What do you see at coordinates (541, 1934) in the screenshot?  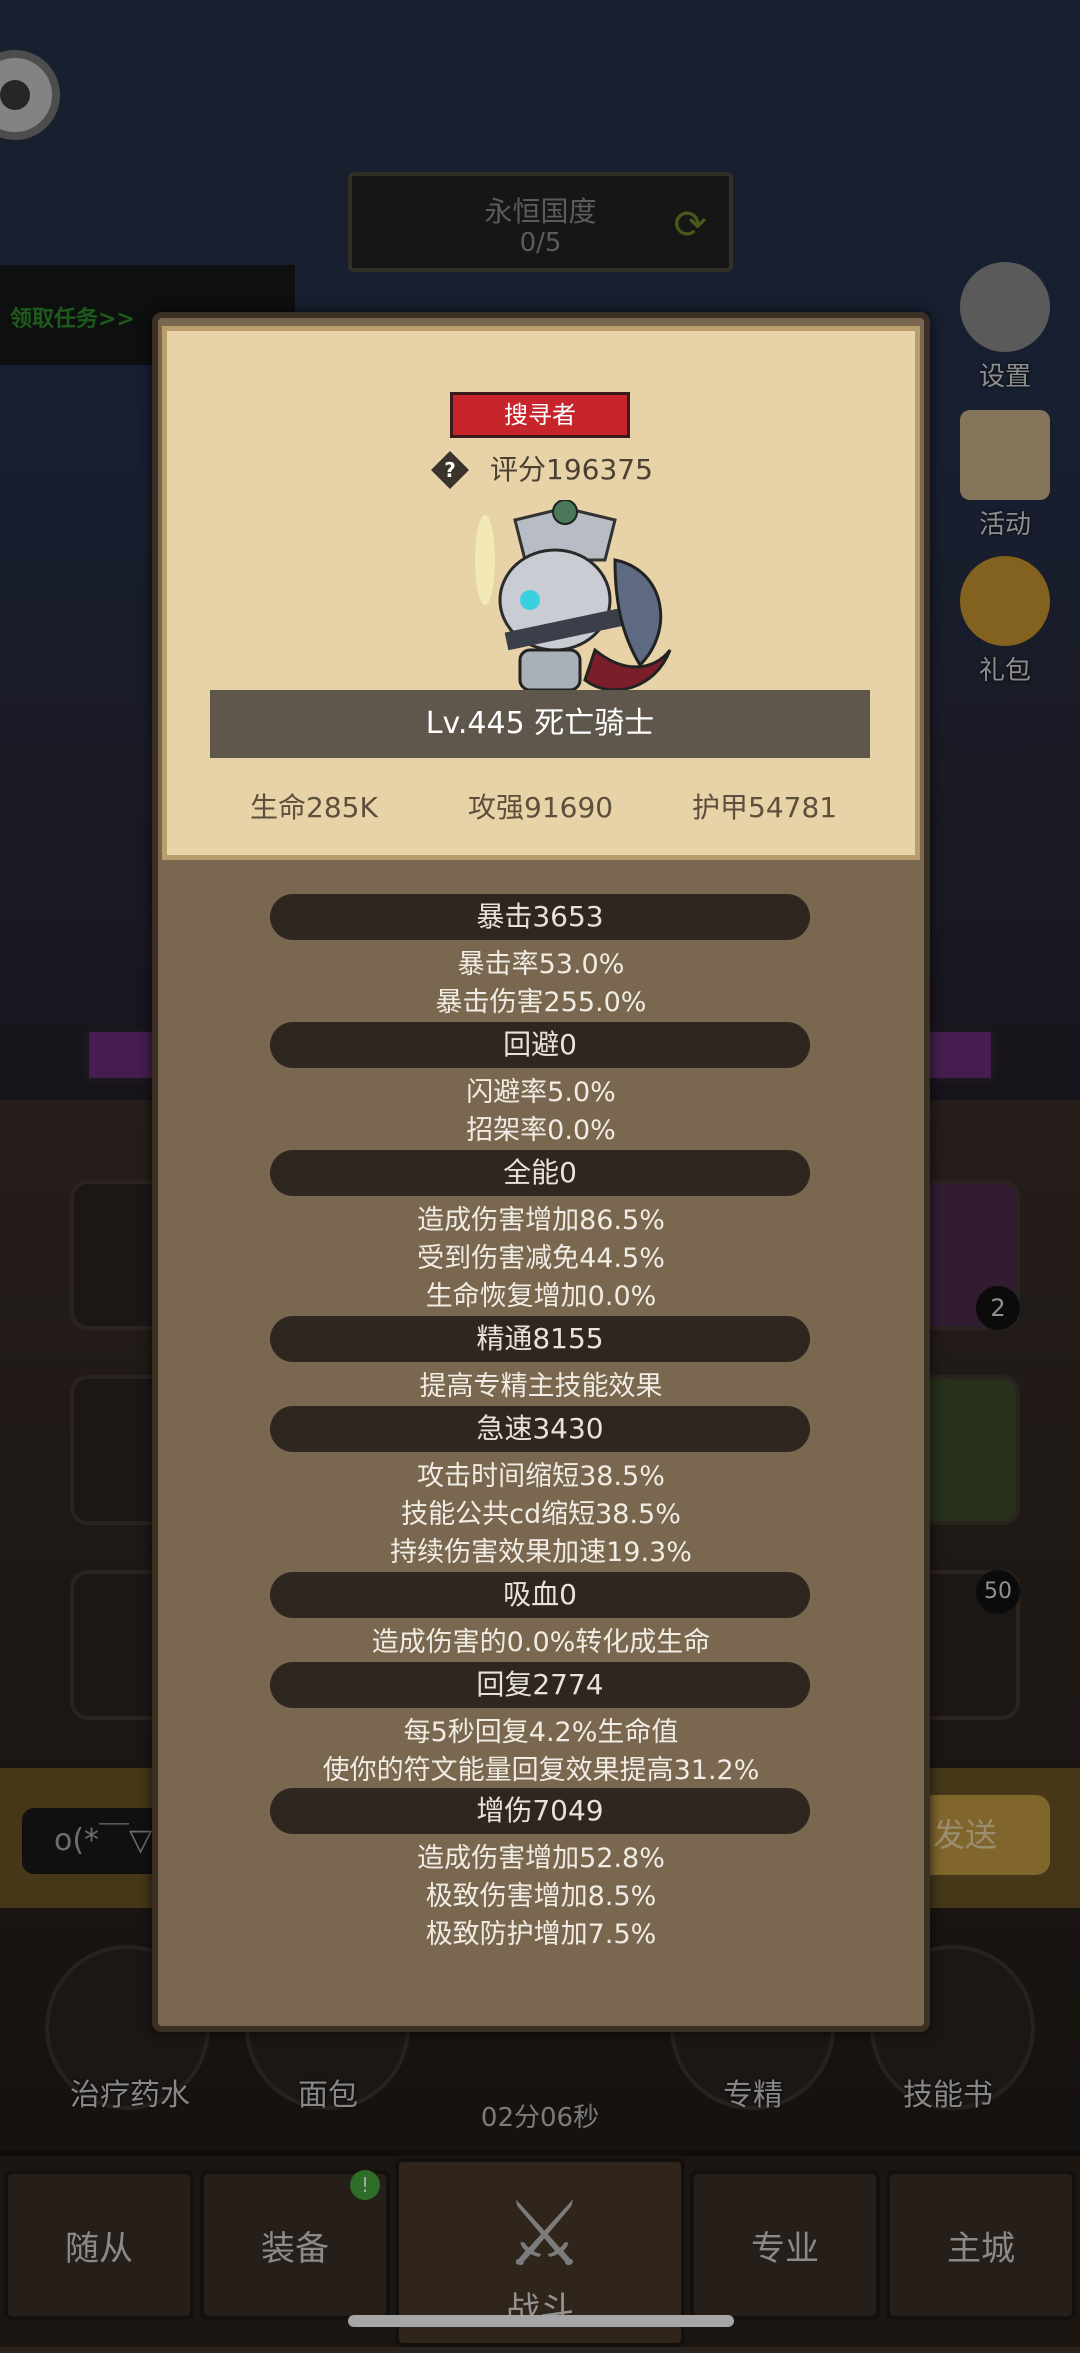 I see `stat-line: 极致防护增加7.5%` at bounding box center [541, 1934].